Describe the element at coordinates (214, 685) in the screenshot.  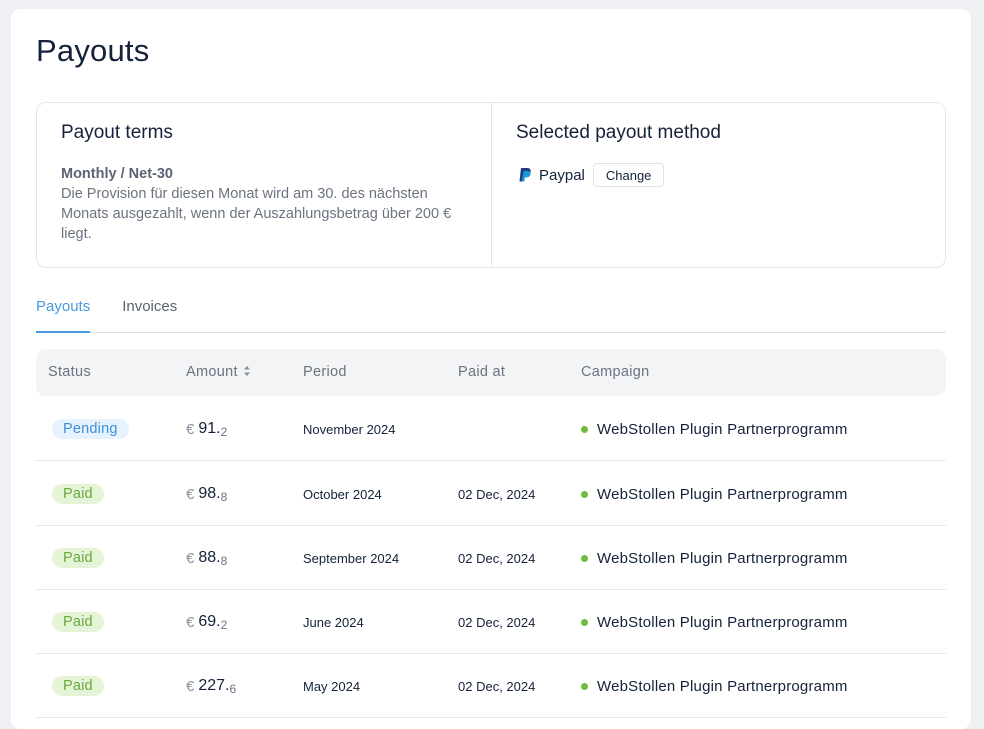
I see `amount-value: 227.` at that location.